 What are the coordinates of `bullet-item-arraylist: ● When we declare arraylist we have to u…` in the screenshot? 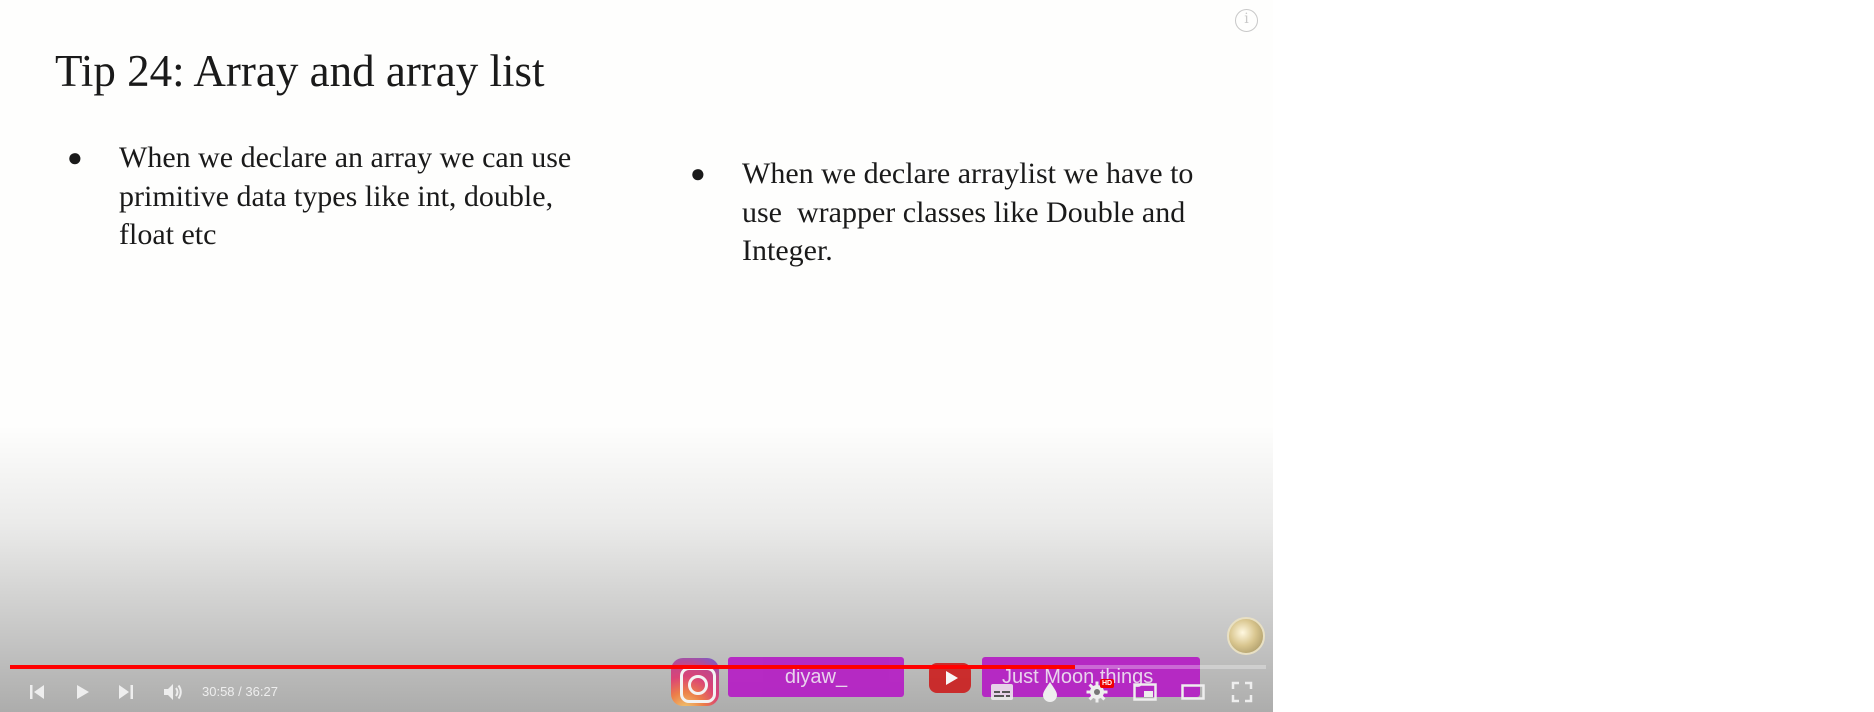 It's located at (976, 213).